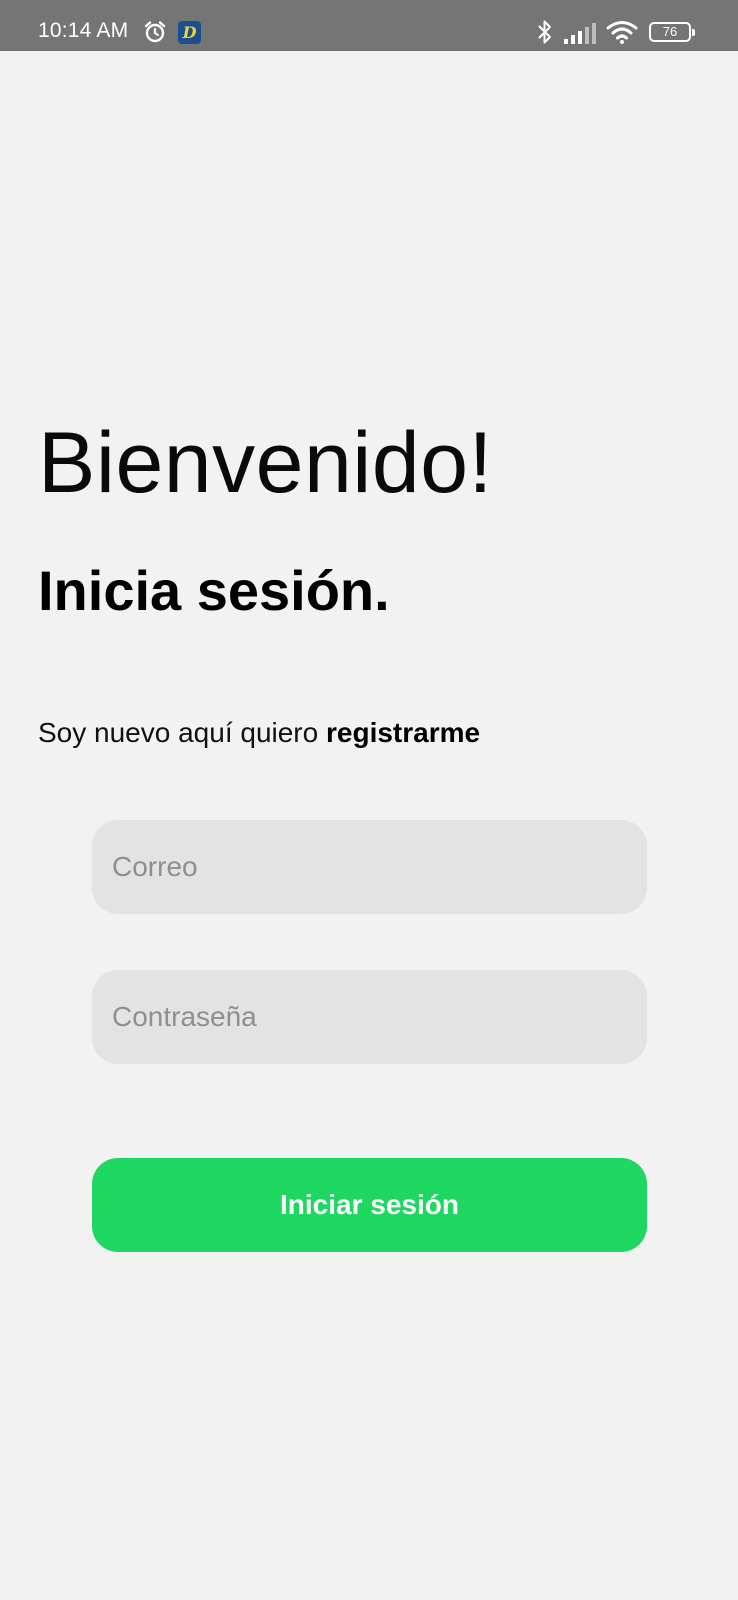  Describe the element at coordinates (403, 732) in the screenshot. I see `register-link: registrarme` at that location.